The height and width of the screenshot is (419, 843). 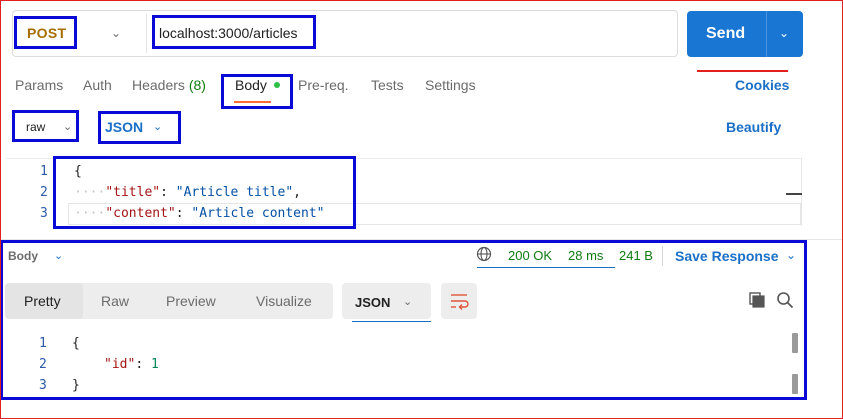 What do you see at coordinates (197, 85) in the screenshot?
I see `headers-count: (8)` at bounding box center [197, 85].